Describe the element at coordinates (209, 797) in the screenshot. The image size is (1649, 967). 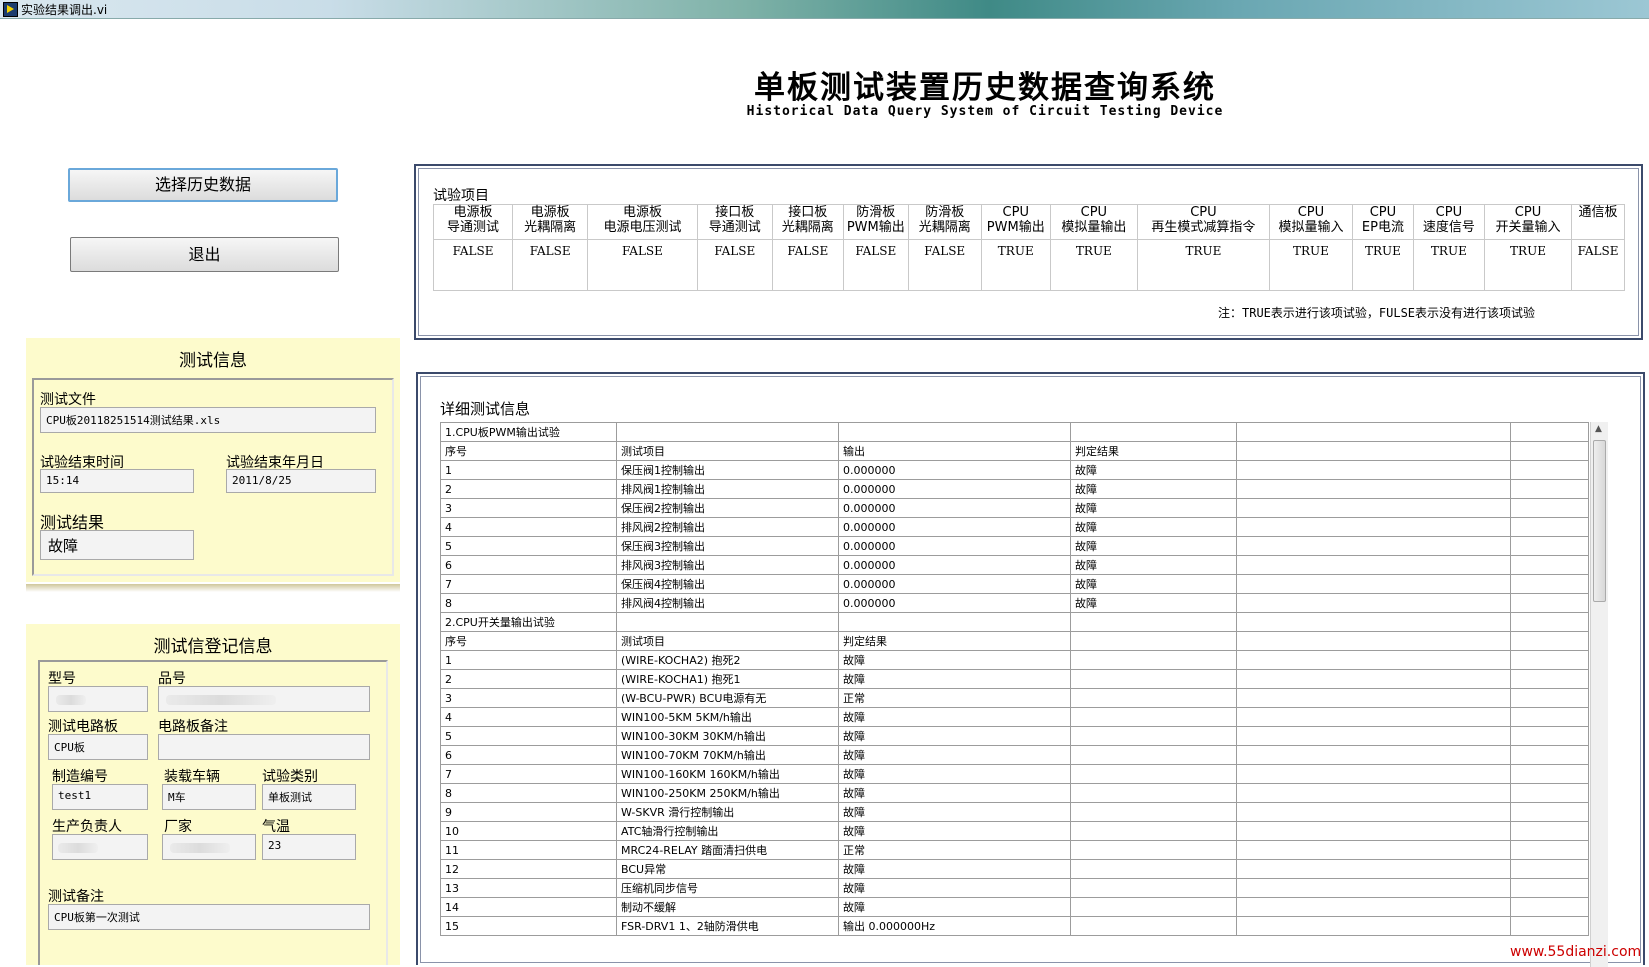
I see `vehicle-field: M车` at that location.